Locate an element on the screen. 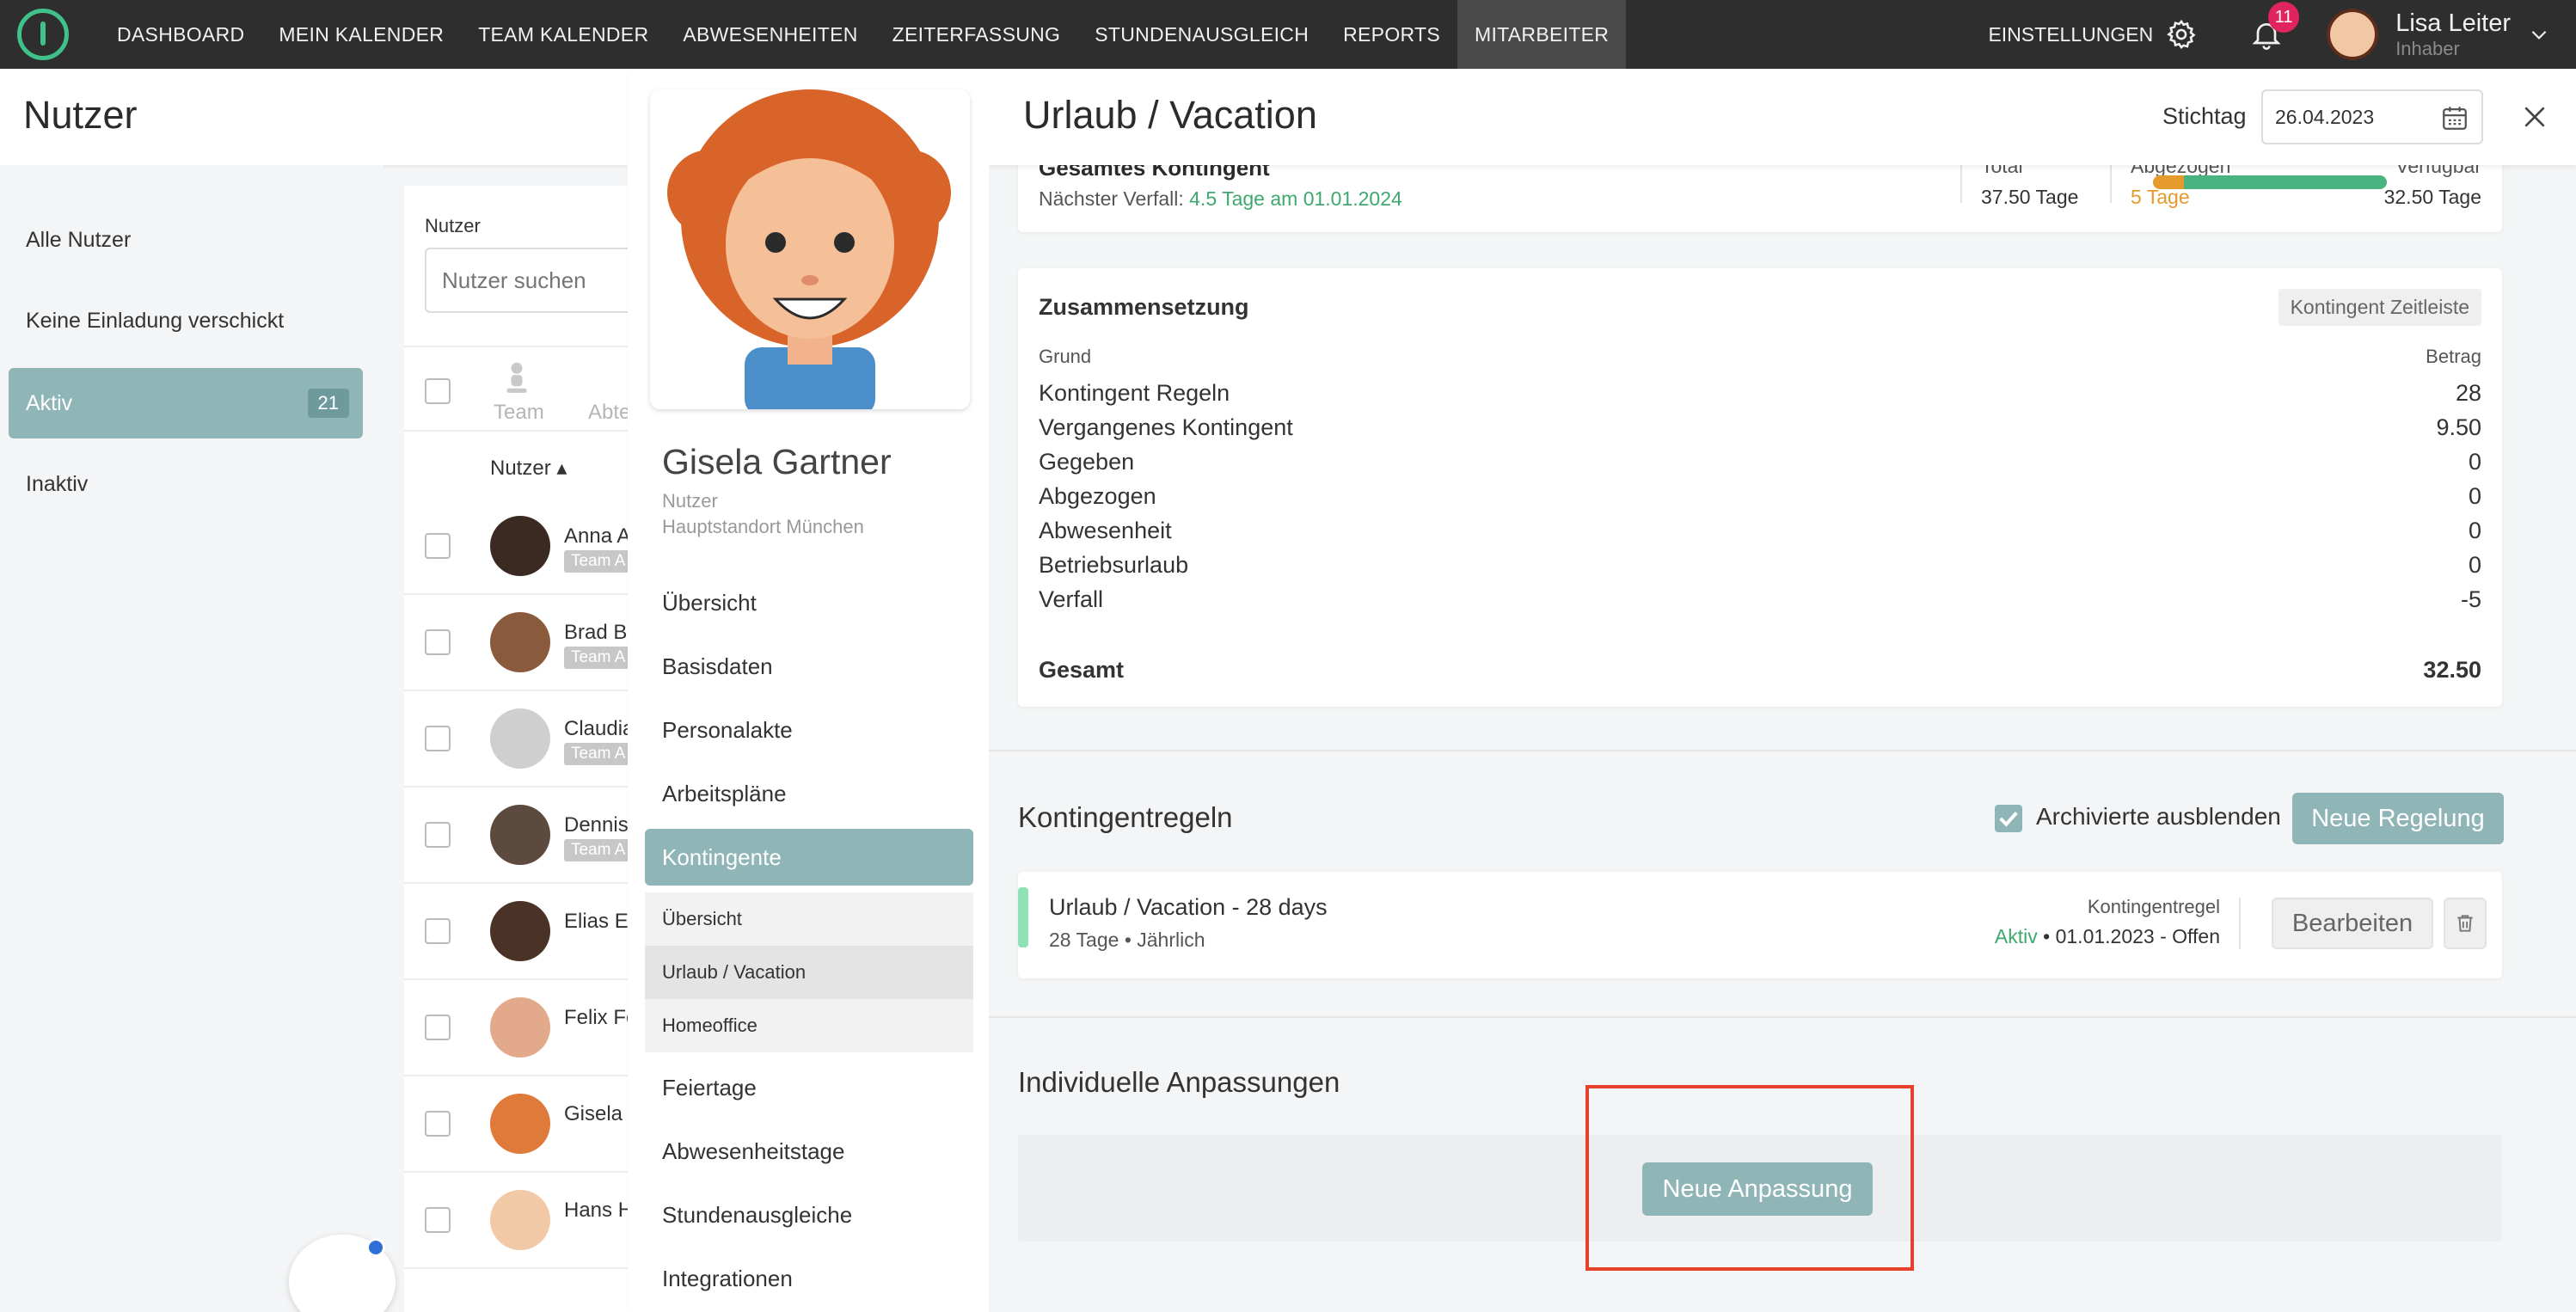 The height and width of the screenshot is (1312, 2576). rule-period: • 01.01.2023 - Offen is located at coordinates (2128, 936).